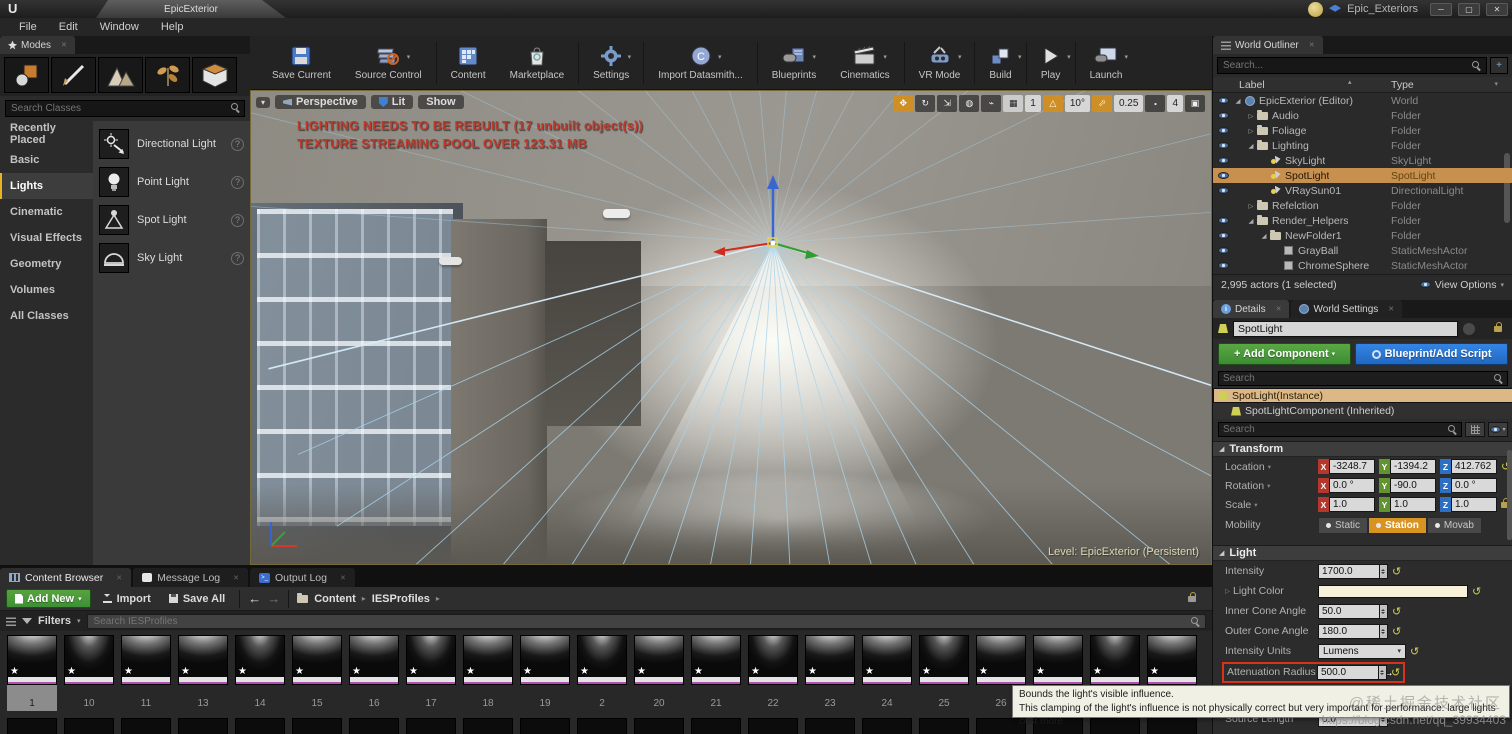 Image resolution: width=1512 pixels, height=734 pixels. What do you see at coordinates (1101, 103) in the screenshot?
I see `scale-snap-button: ⬀` at bounding box center [1101, 103].